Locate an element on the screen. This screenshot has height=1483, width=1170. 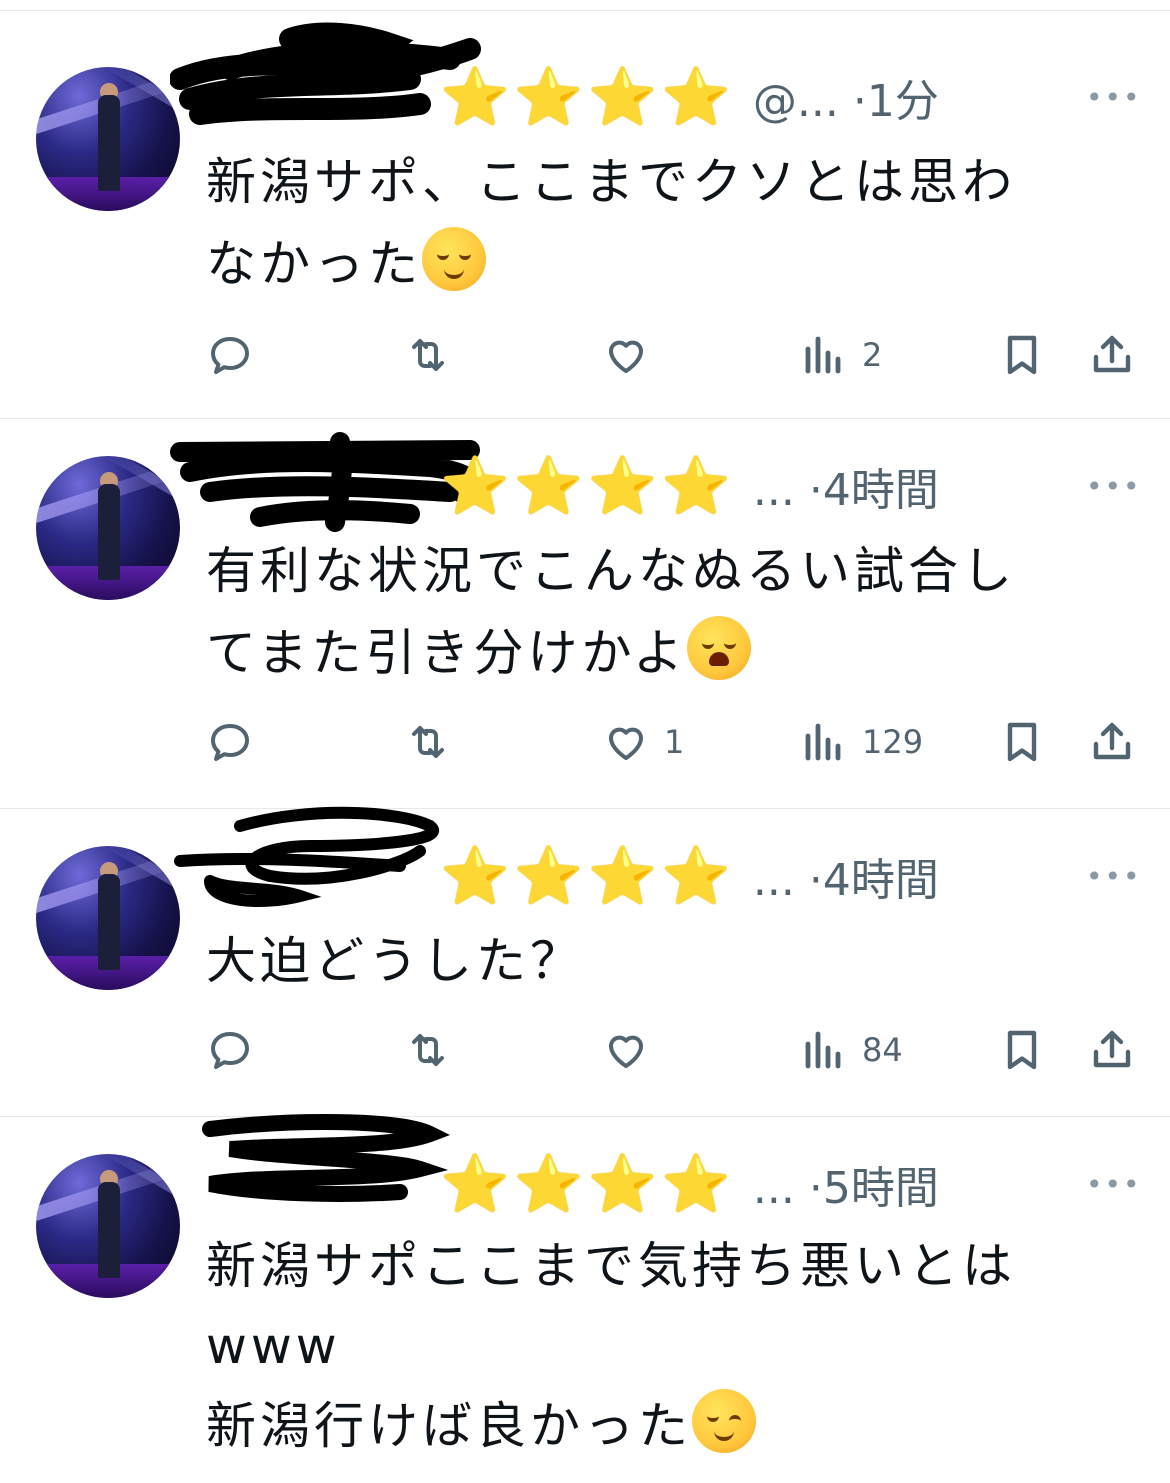
action-bar: 84 is located at coordinates (585, 1050).